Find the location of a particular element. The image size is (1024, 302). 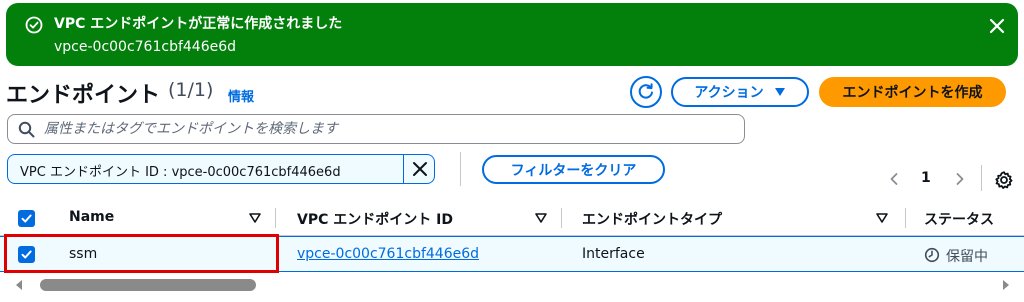

pagination-divider is located at coordinates (981, 178).